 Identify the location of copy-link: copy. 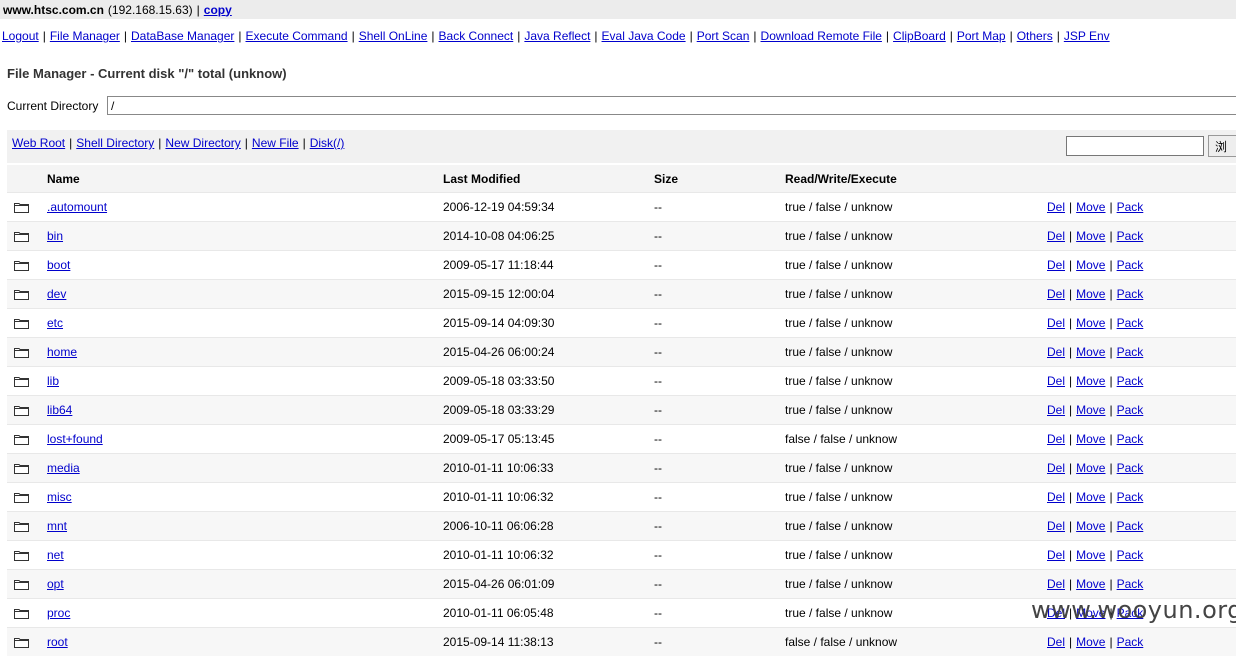
(218, 10).